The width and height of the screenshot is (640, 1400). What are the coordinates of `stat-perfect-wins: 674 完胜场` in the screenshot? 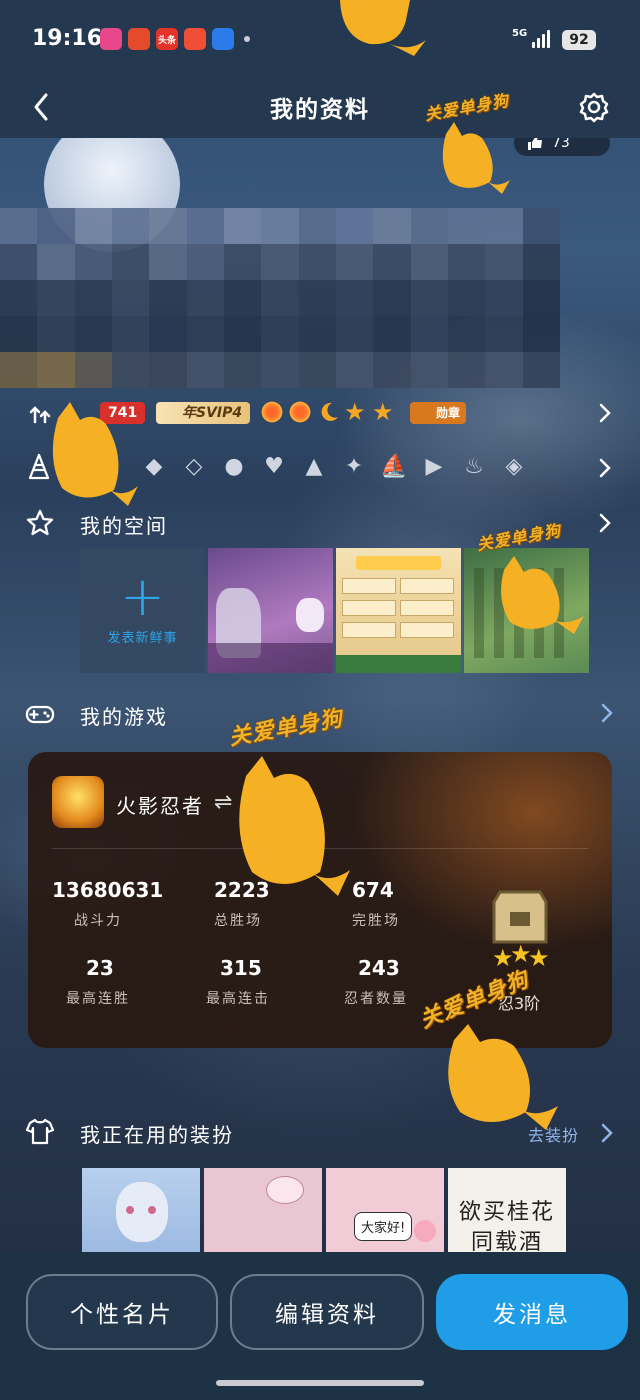 It's located at (422, 904).